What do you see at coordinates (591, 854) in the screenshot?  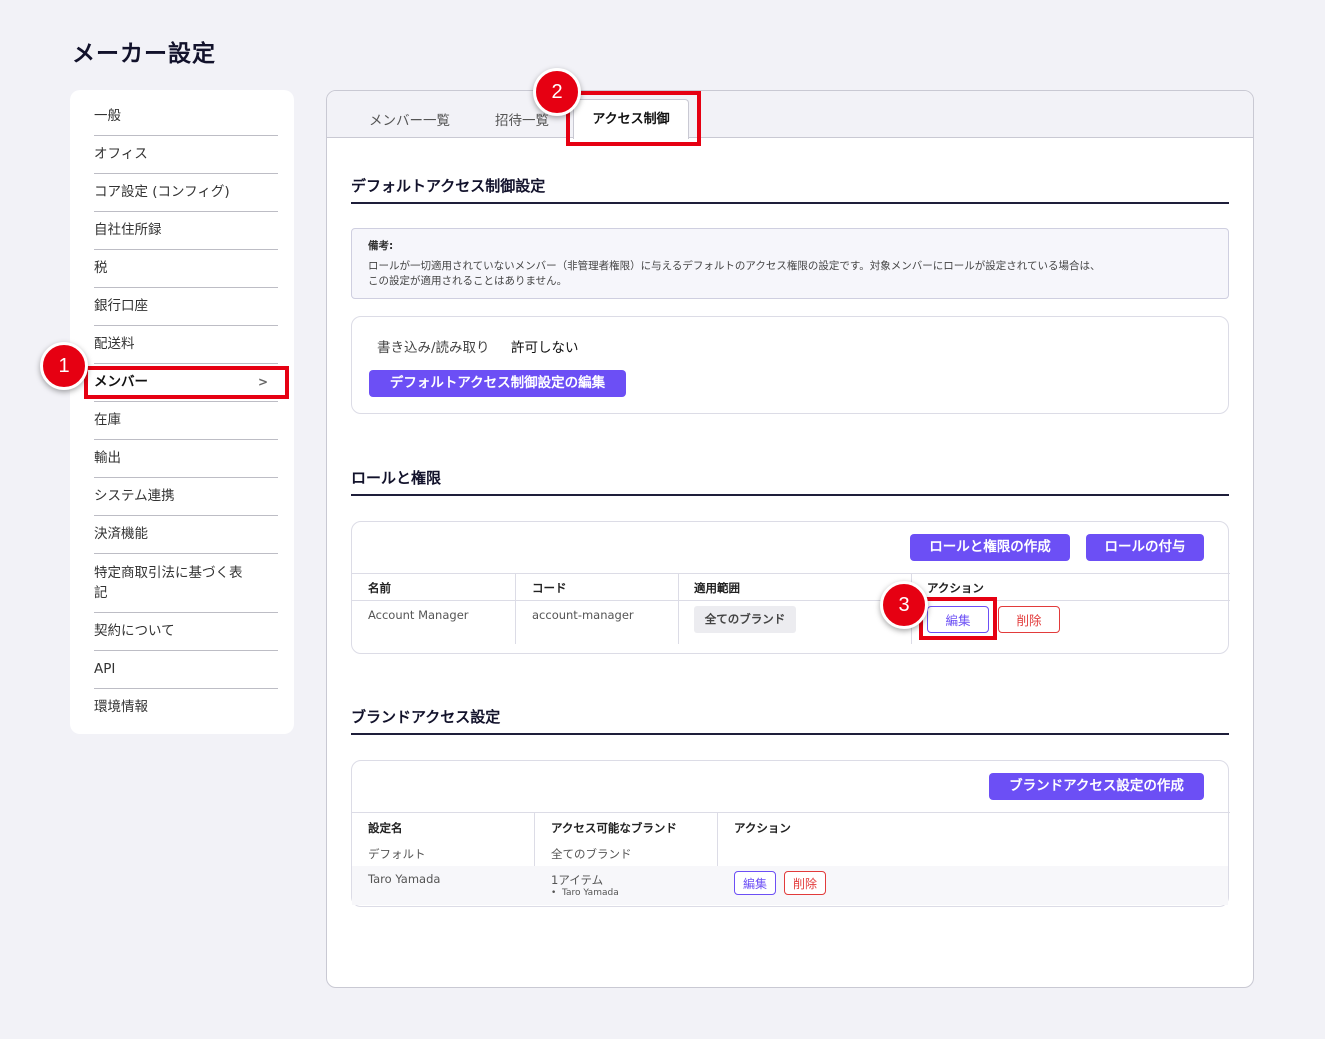 I see `brand-list-cell: 全てのブランド` at bounding box center [591, 854].